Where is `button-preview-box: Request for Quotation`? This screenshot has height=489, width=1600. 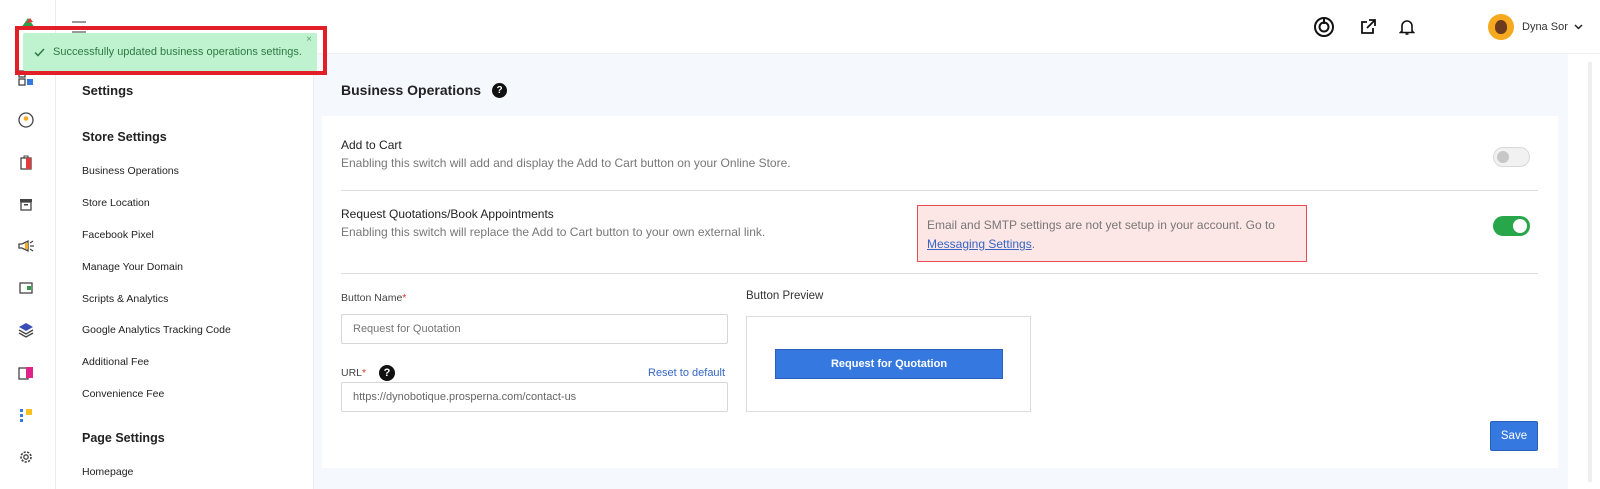
button-preview-box: Request for Quotation is located at coordinates (888, 364).